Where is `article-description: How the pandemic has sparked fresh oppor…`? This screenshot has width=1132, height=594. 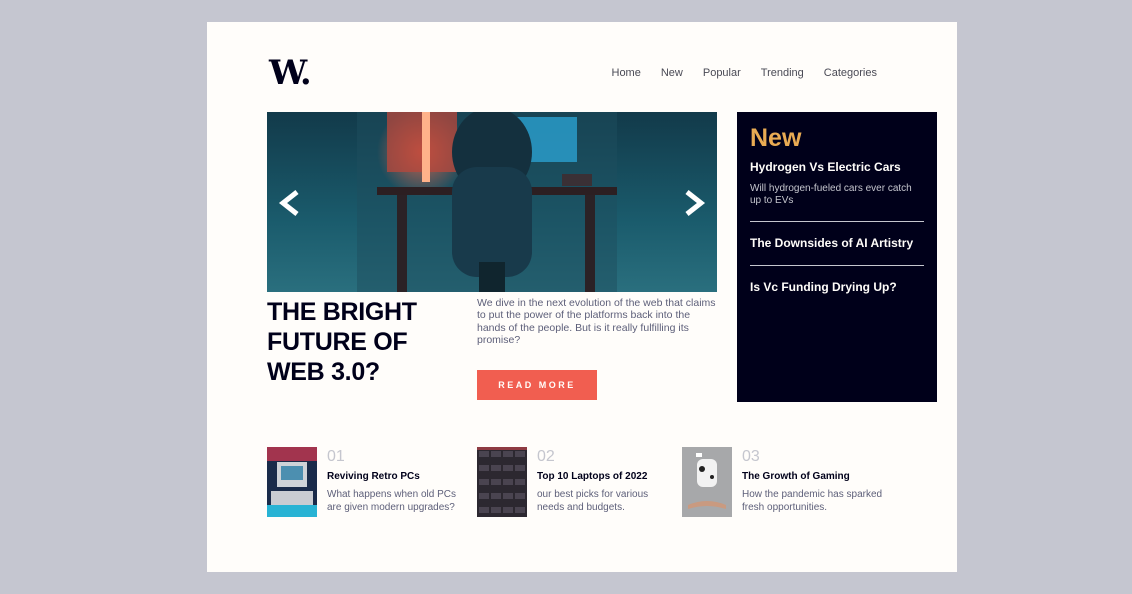
article-description: How the pandemic has sparked fresh oppor… is located at coordinates (812, 501).